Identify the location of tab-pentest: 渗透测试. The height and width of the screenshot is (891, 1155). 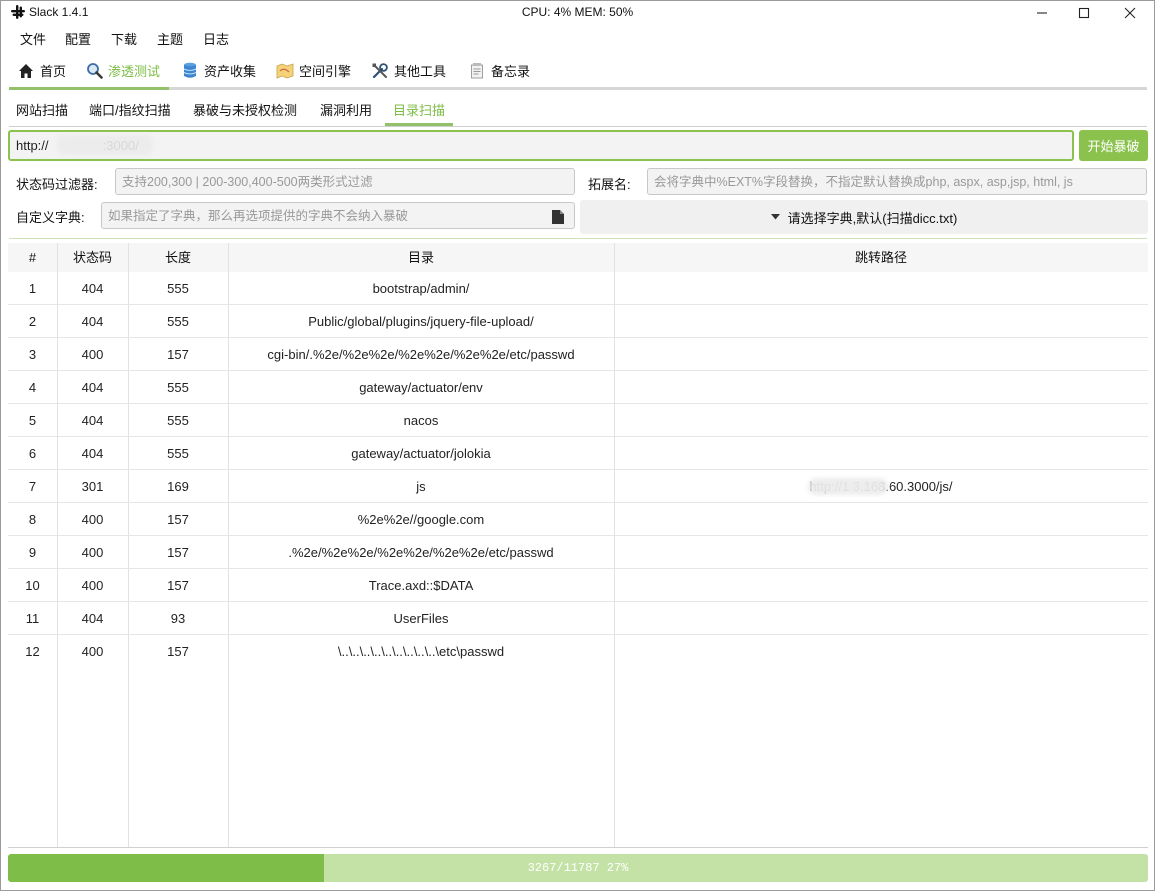
(122, 70).